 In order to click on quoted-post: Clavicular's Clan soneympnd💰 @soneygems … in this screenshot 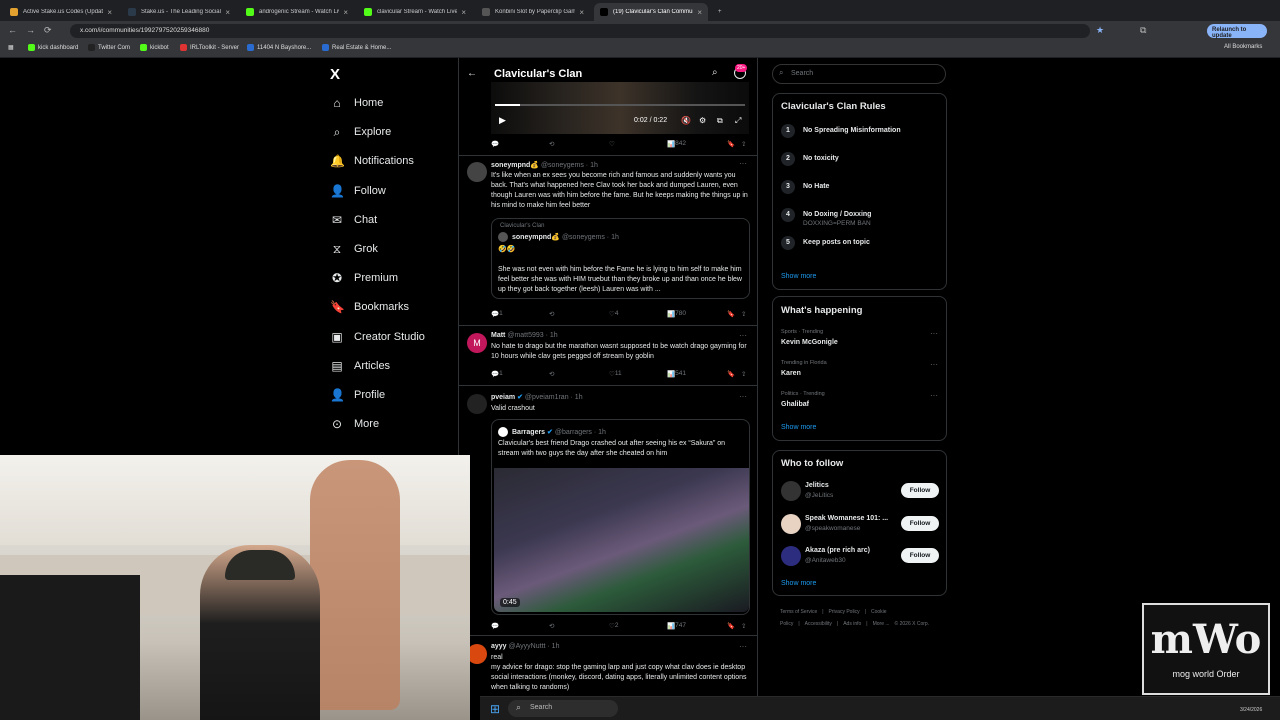, I will do `click(620, 258)`.